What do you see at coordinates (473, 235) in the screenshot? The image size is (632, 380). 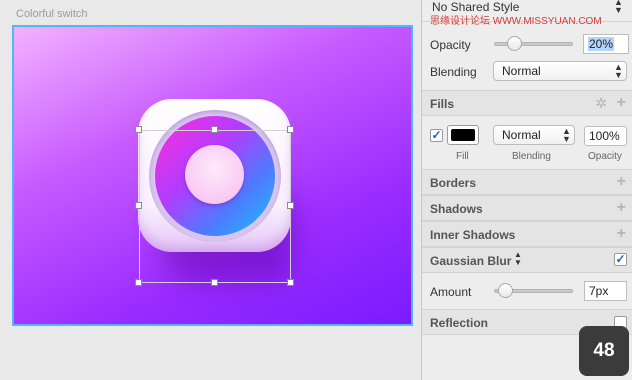 I see `inner-shadows-title: Inner Shadows` at bounding box center [473, 235].